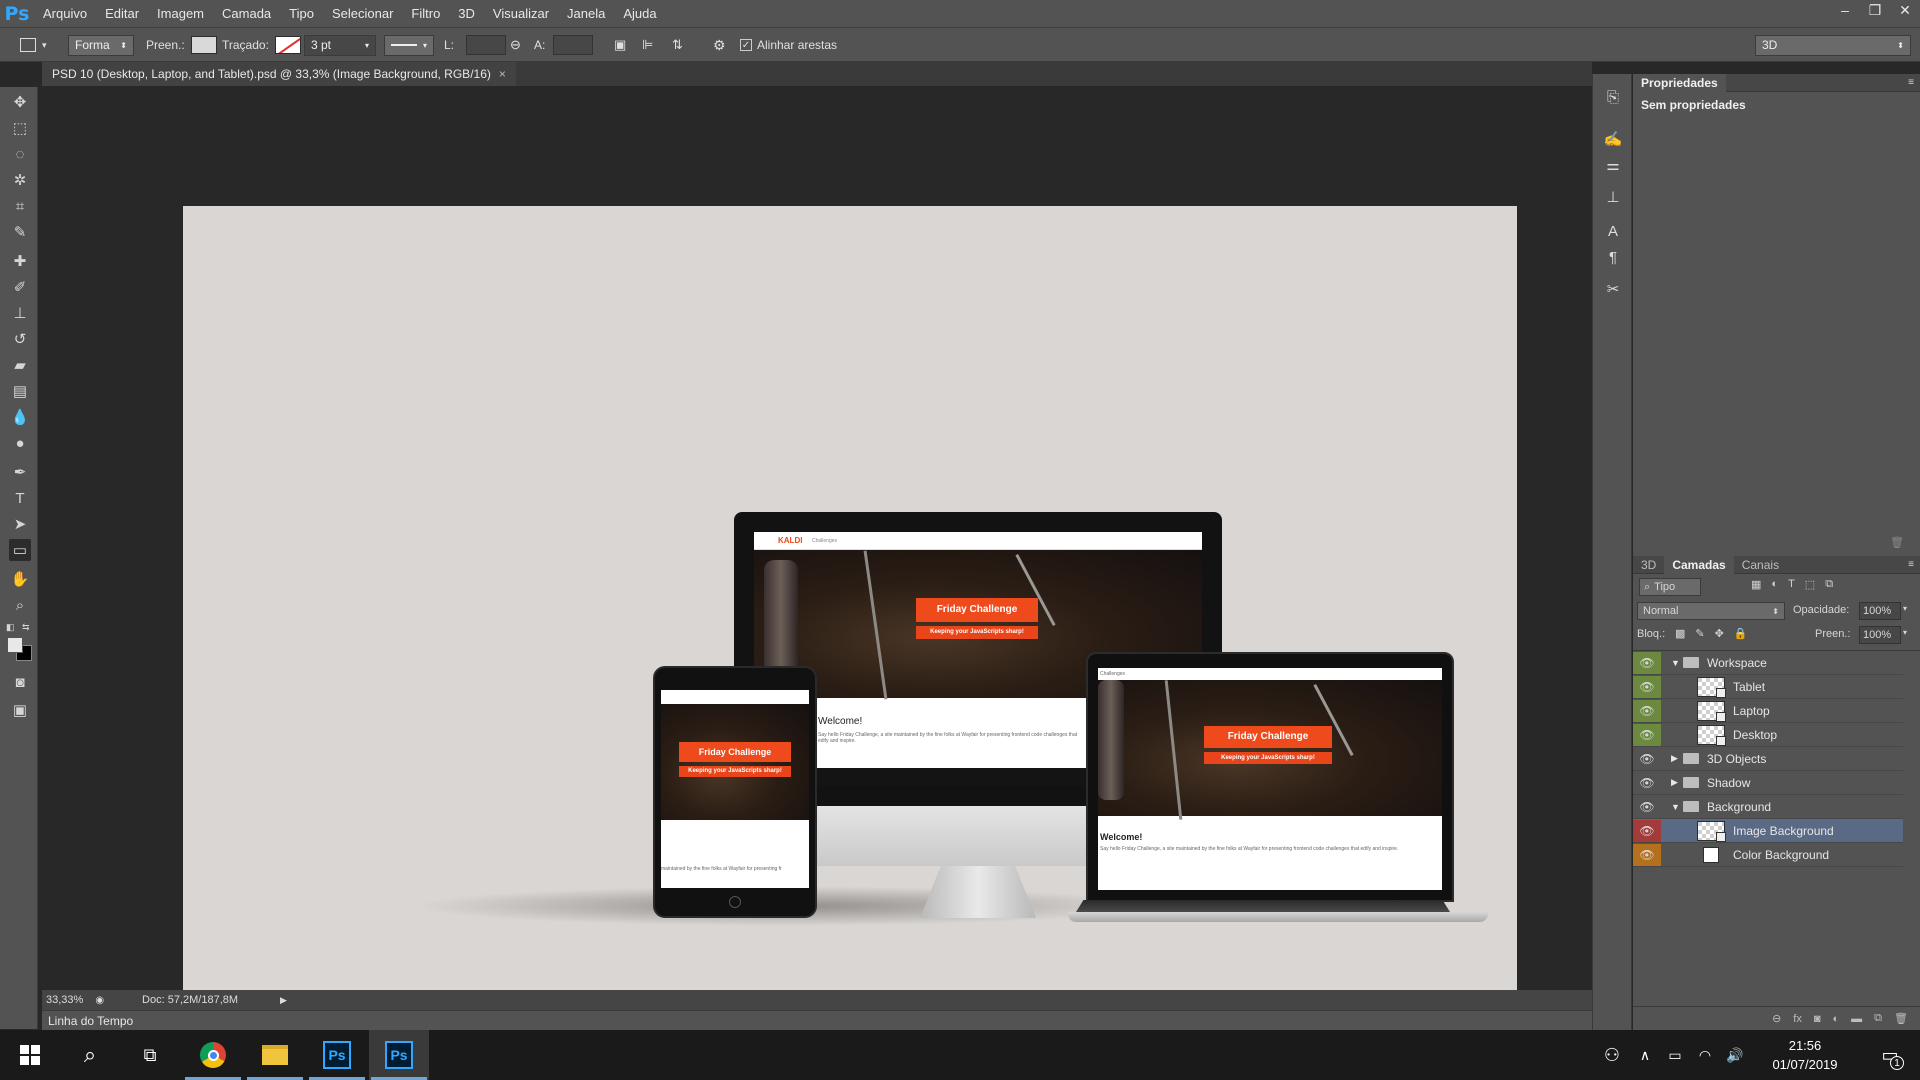 This screenshot has width=1920, height=1080. I want to click on layer-row: 👁 Laptop, so click(1768, 711).